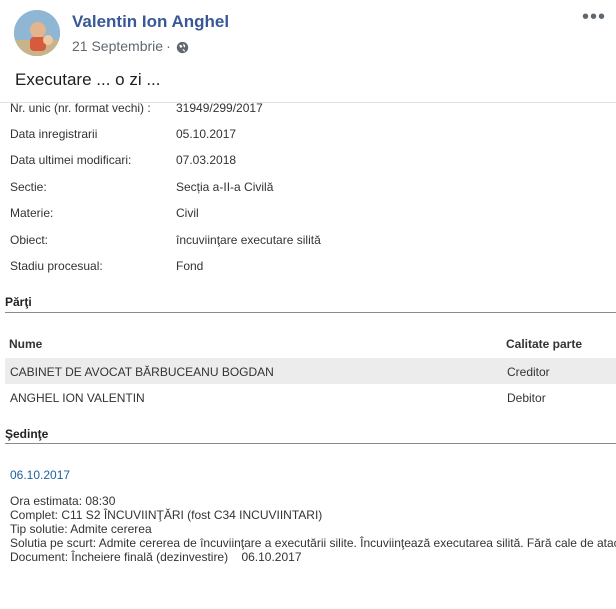  What do you see at coordinates (142, 372) in the screenshot?
I see `party-name: CABINET DE AVOCAT BĂRBUCEANU BOGDAN` at bounding box center [142, 372].